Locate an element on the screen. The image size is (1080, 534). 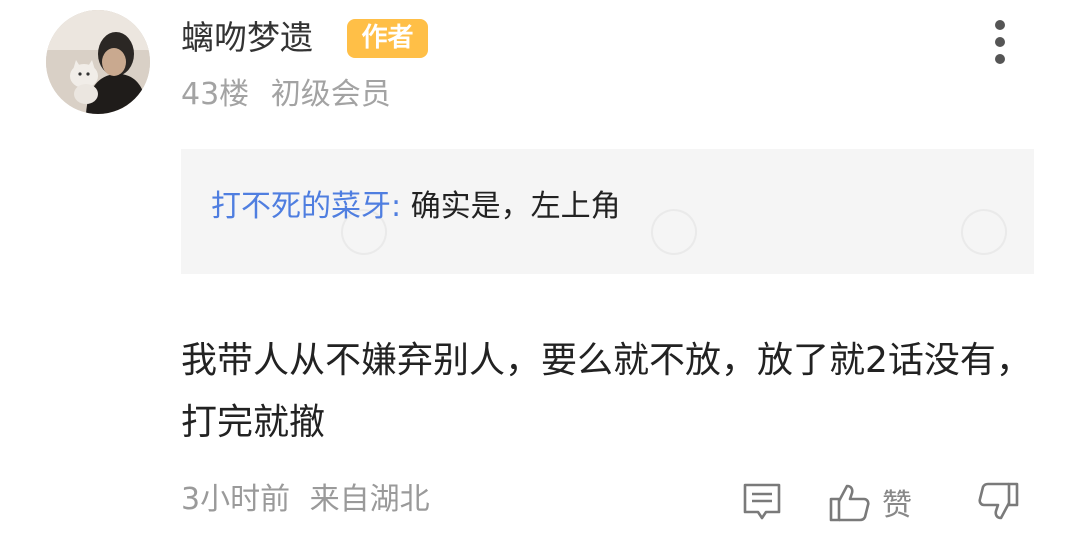
comment-icon is located at coordinates (762, 501).